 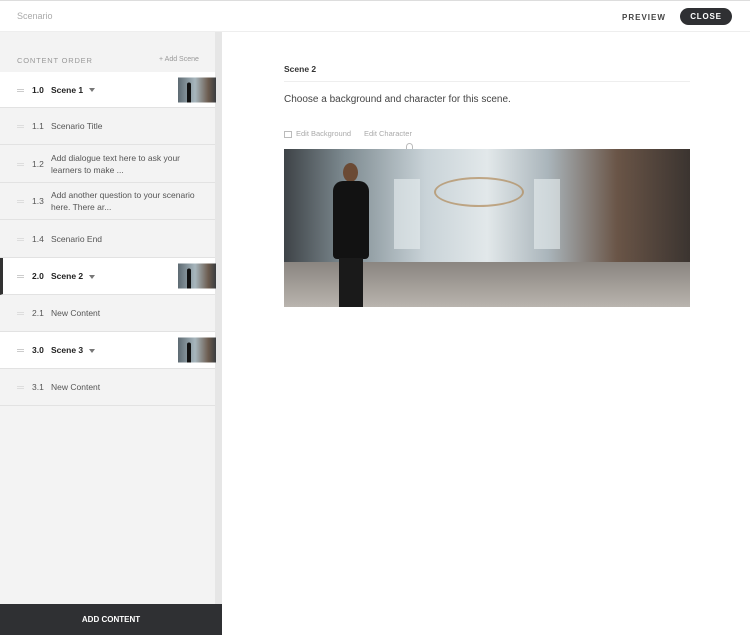 I want to click on list-item: 2.1 New Content, so click(x=107, y=313).